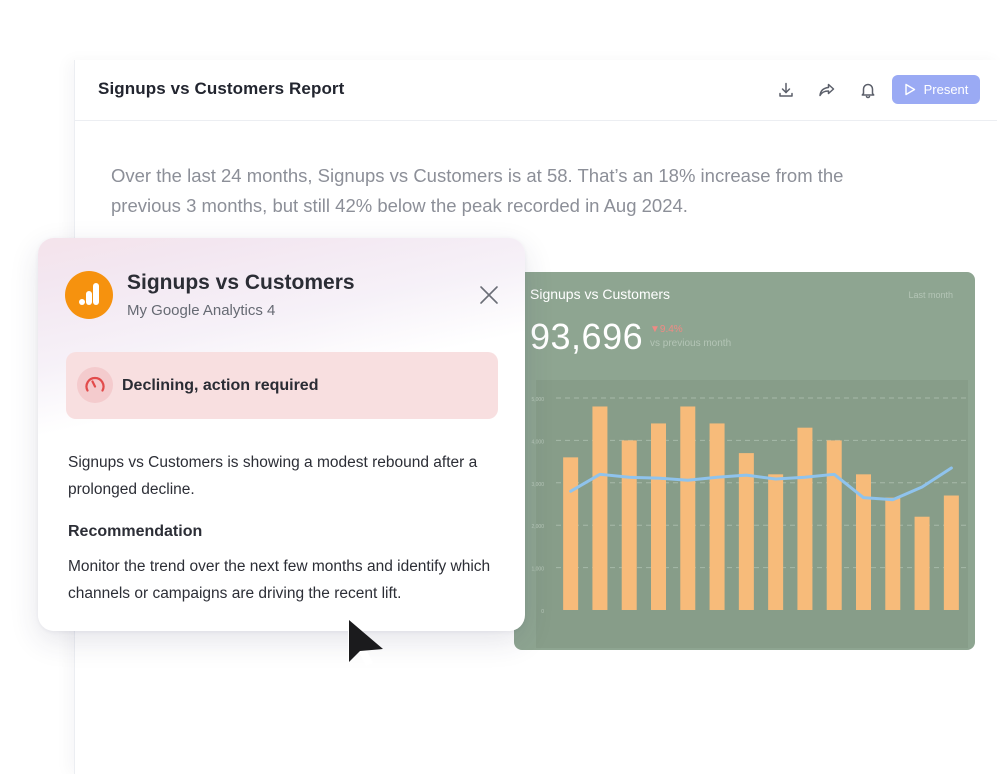  I want to click on y-tick-label: 5,000, so click(537, 400).